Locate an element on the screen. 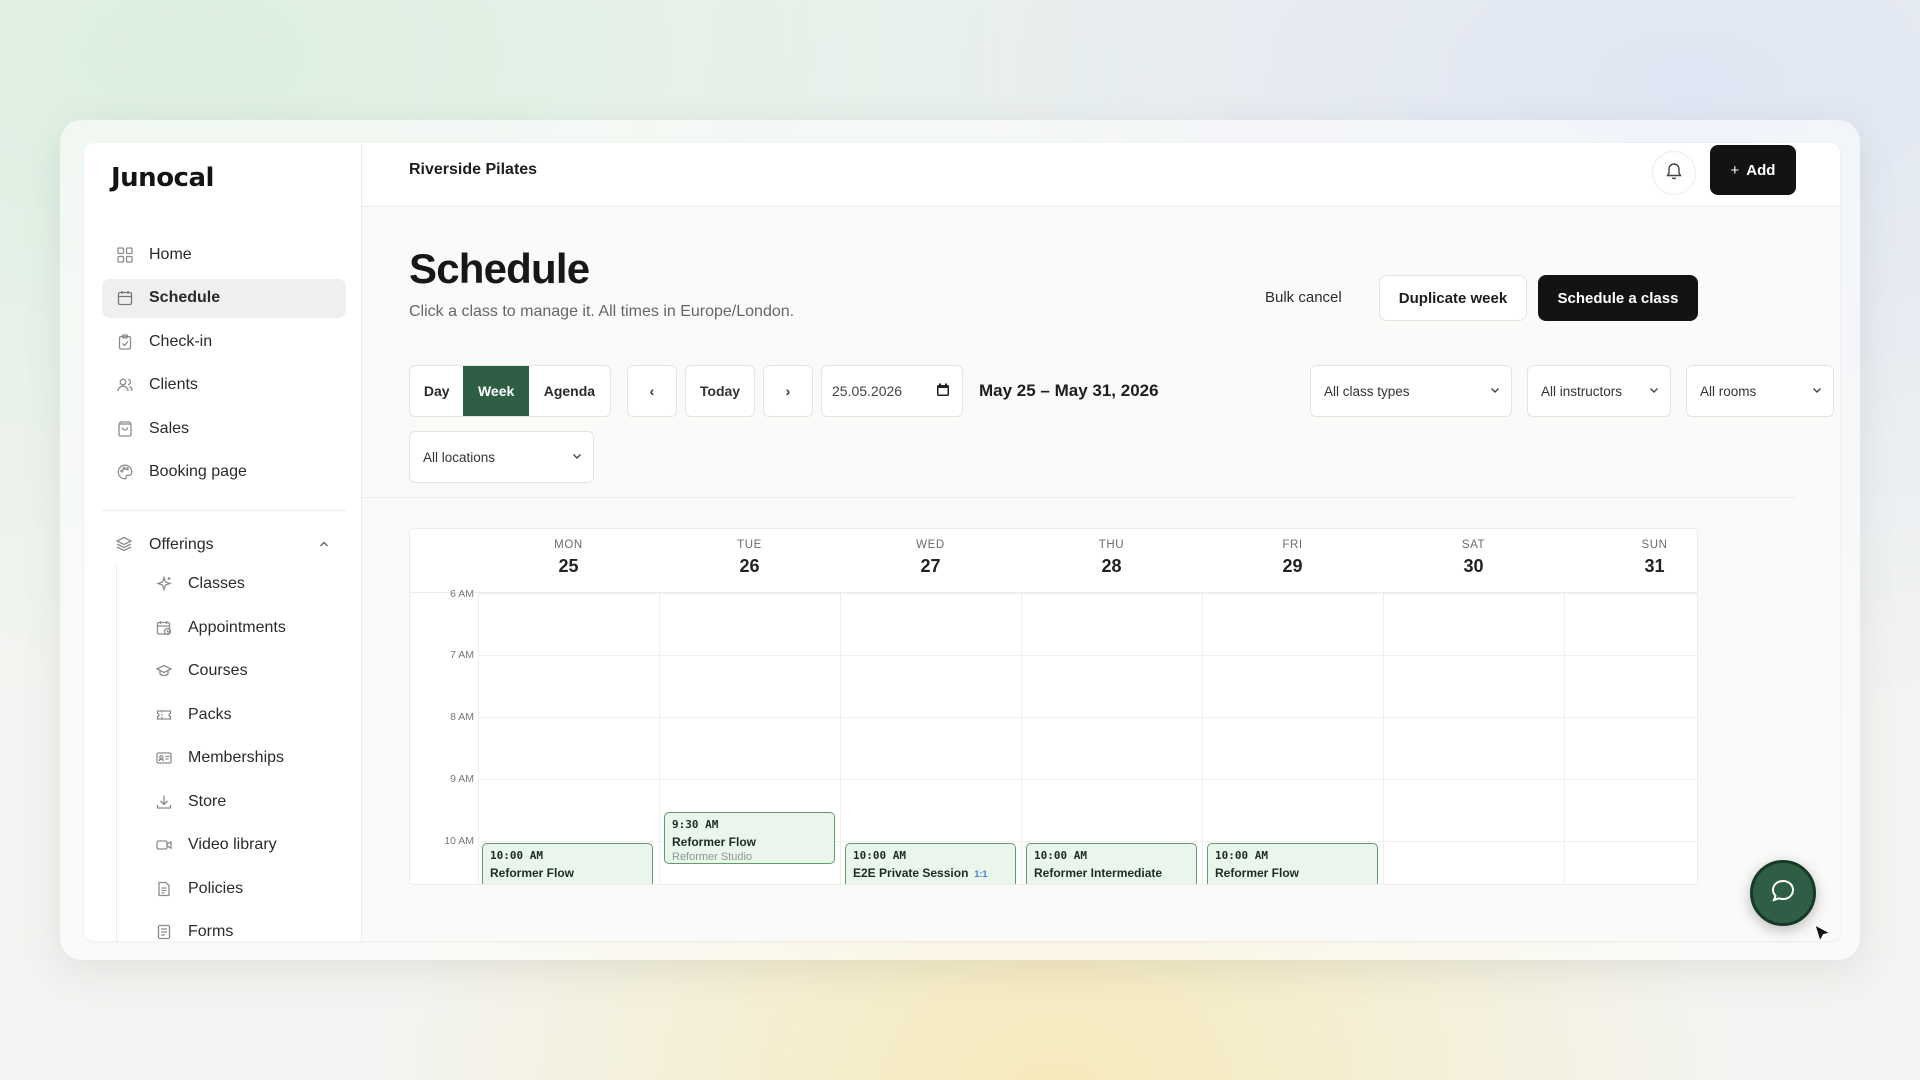  ticket-icon is located at coordinates (164, 715).